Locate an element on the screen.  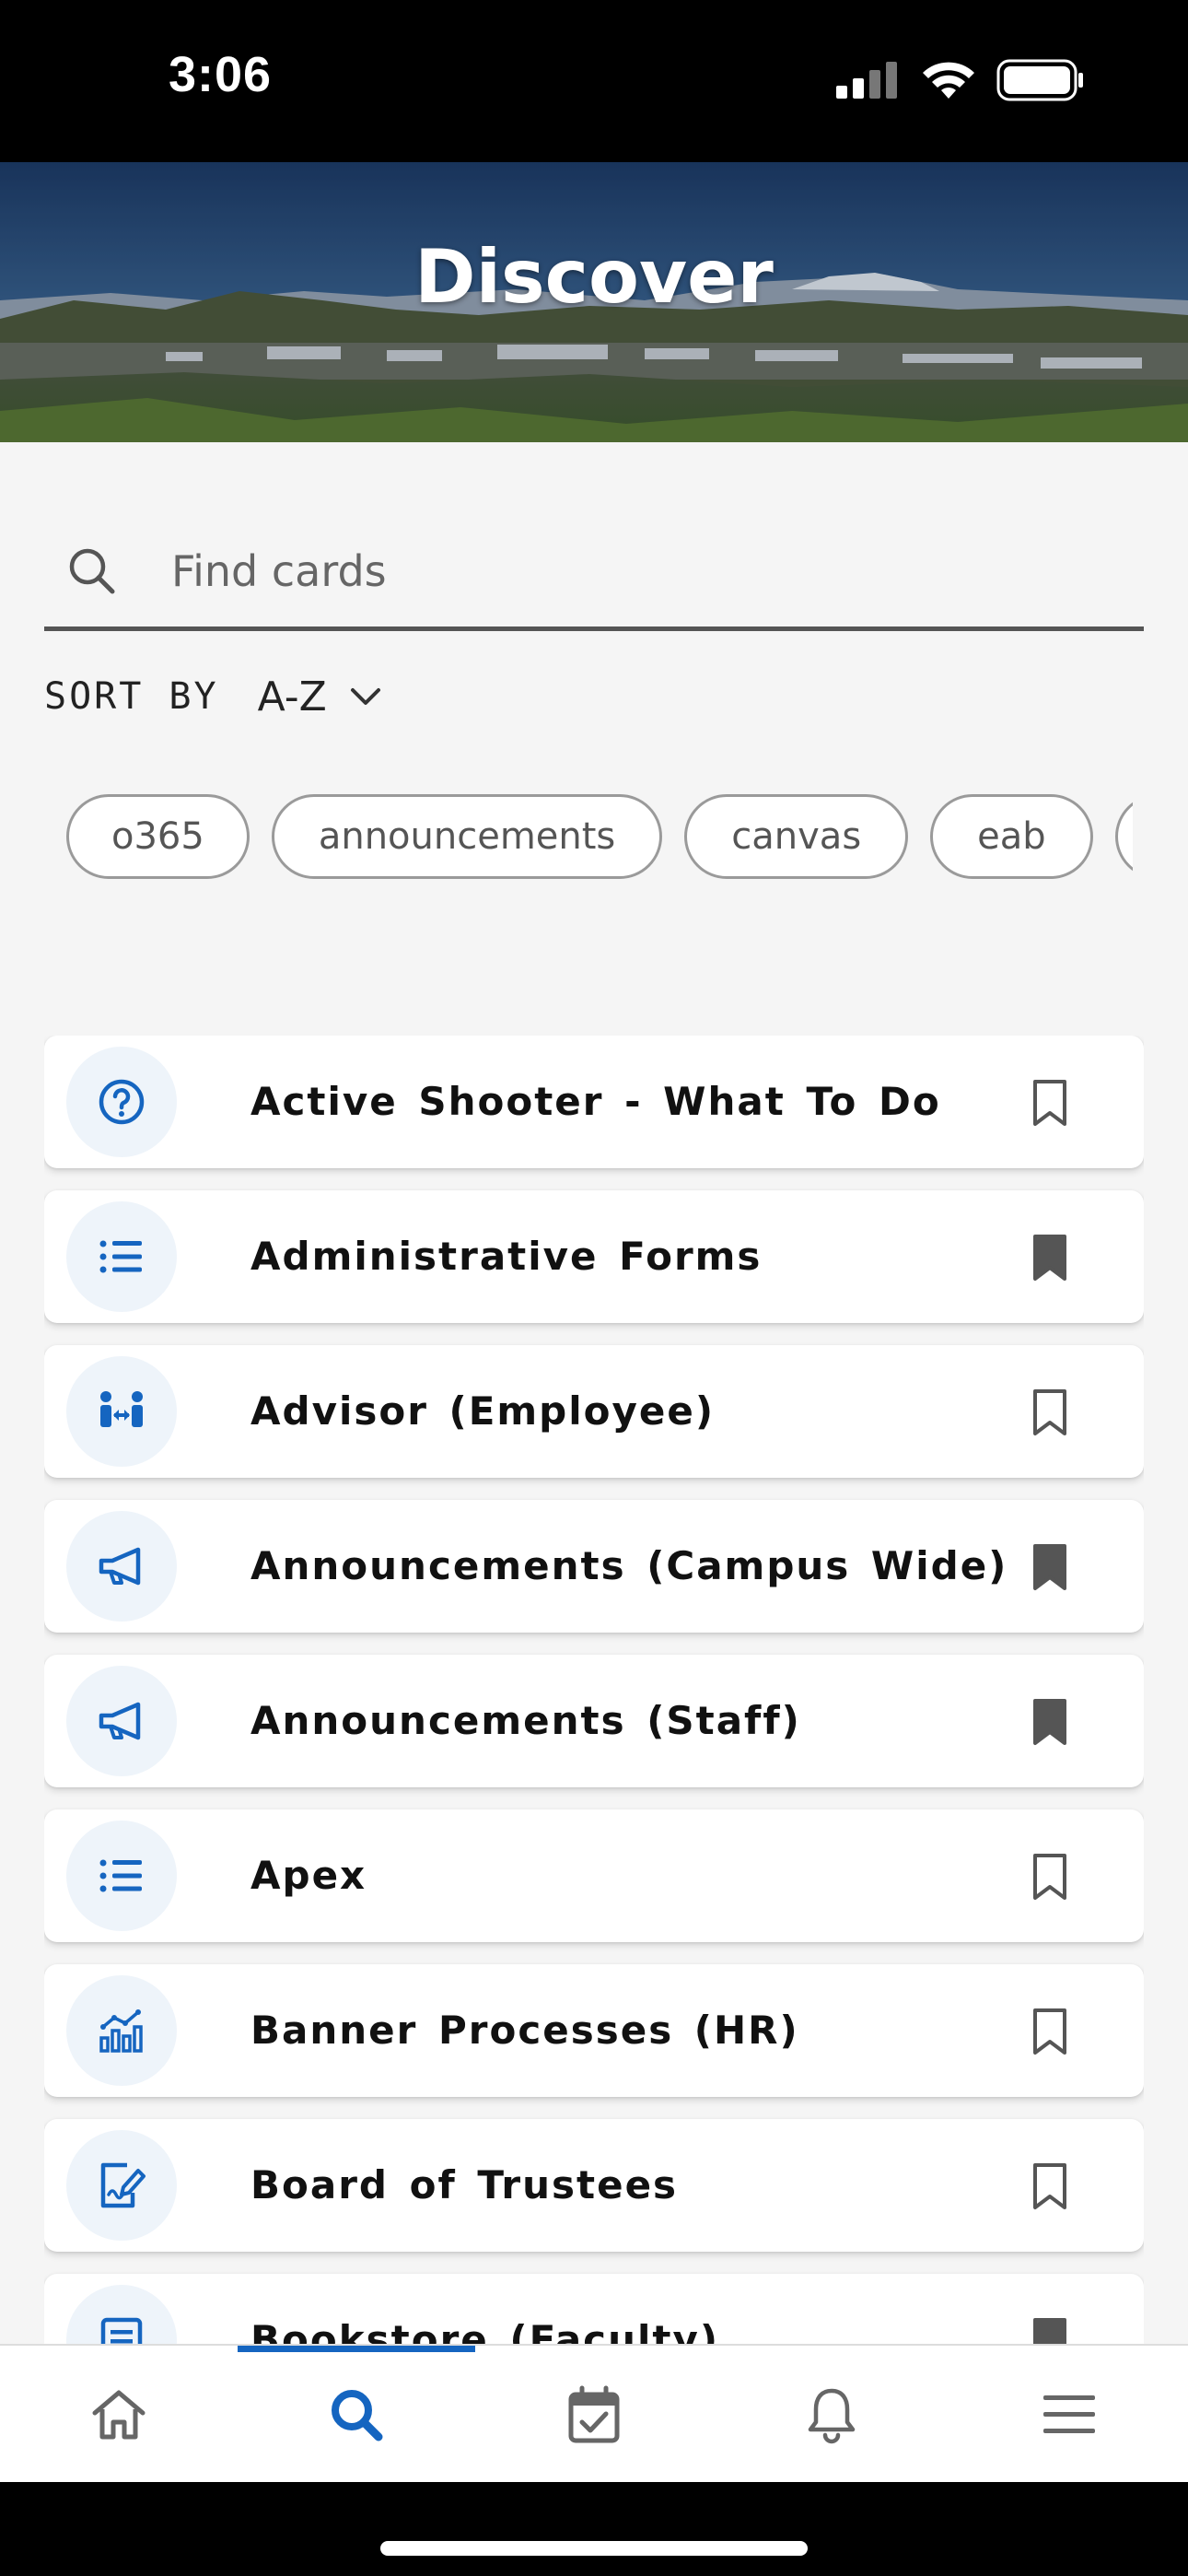
menu-icon is located at coordinates (1069, 2414).